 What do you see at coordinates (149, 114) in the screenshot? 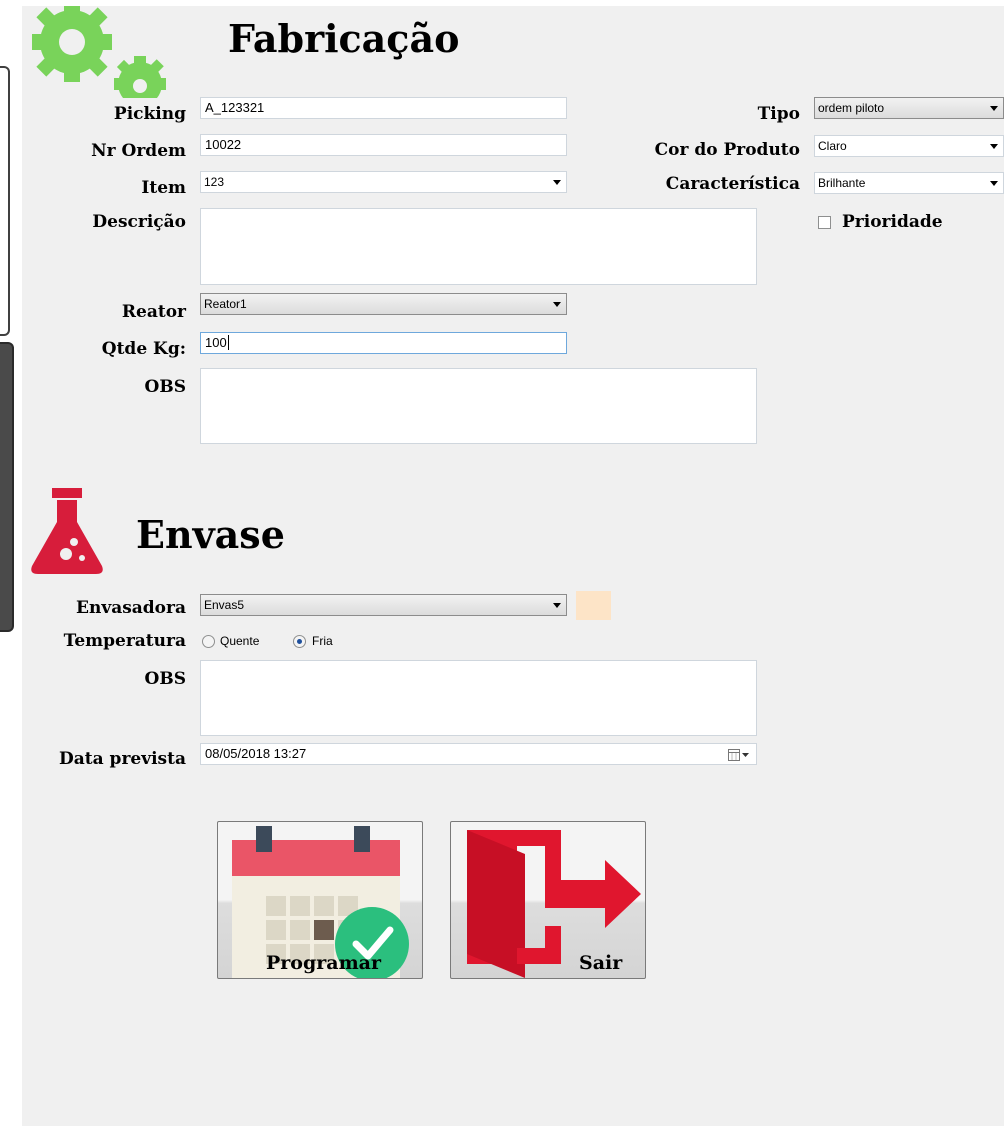
I see `picking-label: Picking` at bounding box center [149, 114].